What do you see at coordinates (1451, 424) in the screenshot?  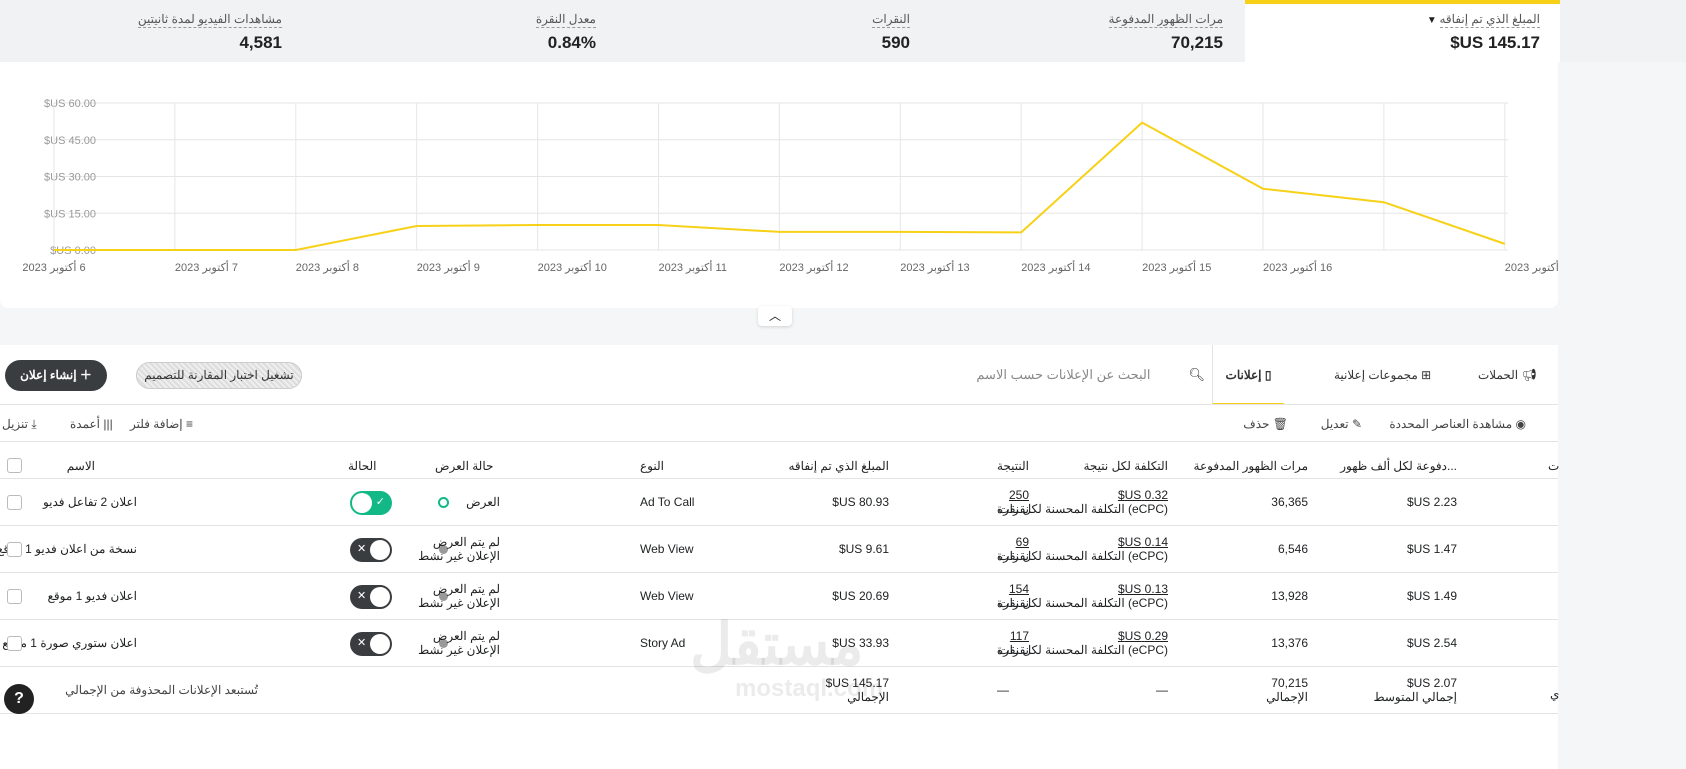 I see `action-label: مشاهدة العناصر المحددة` at bounding box center [1451, 424].